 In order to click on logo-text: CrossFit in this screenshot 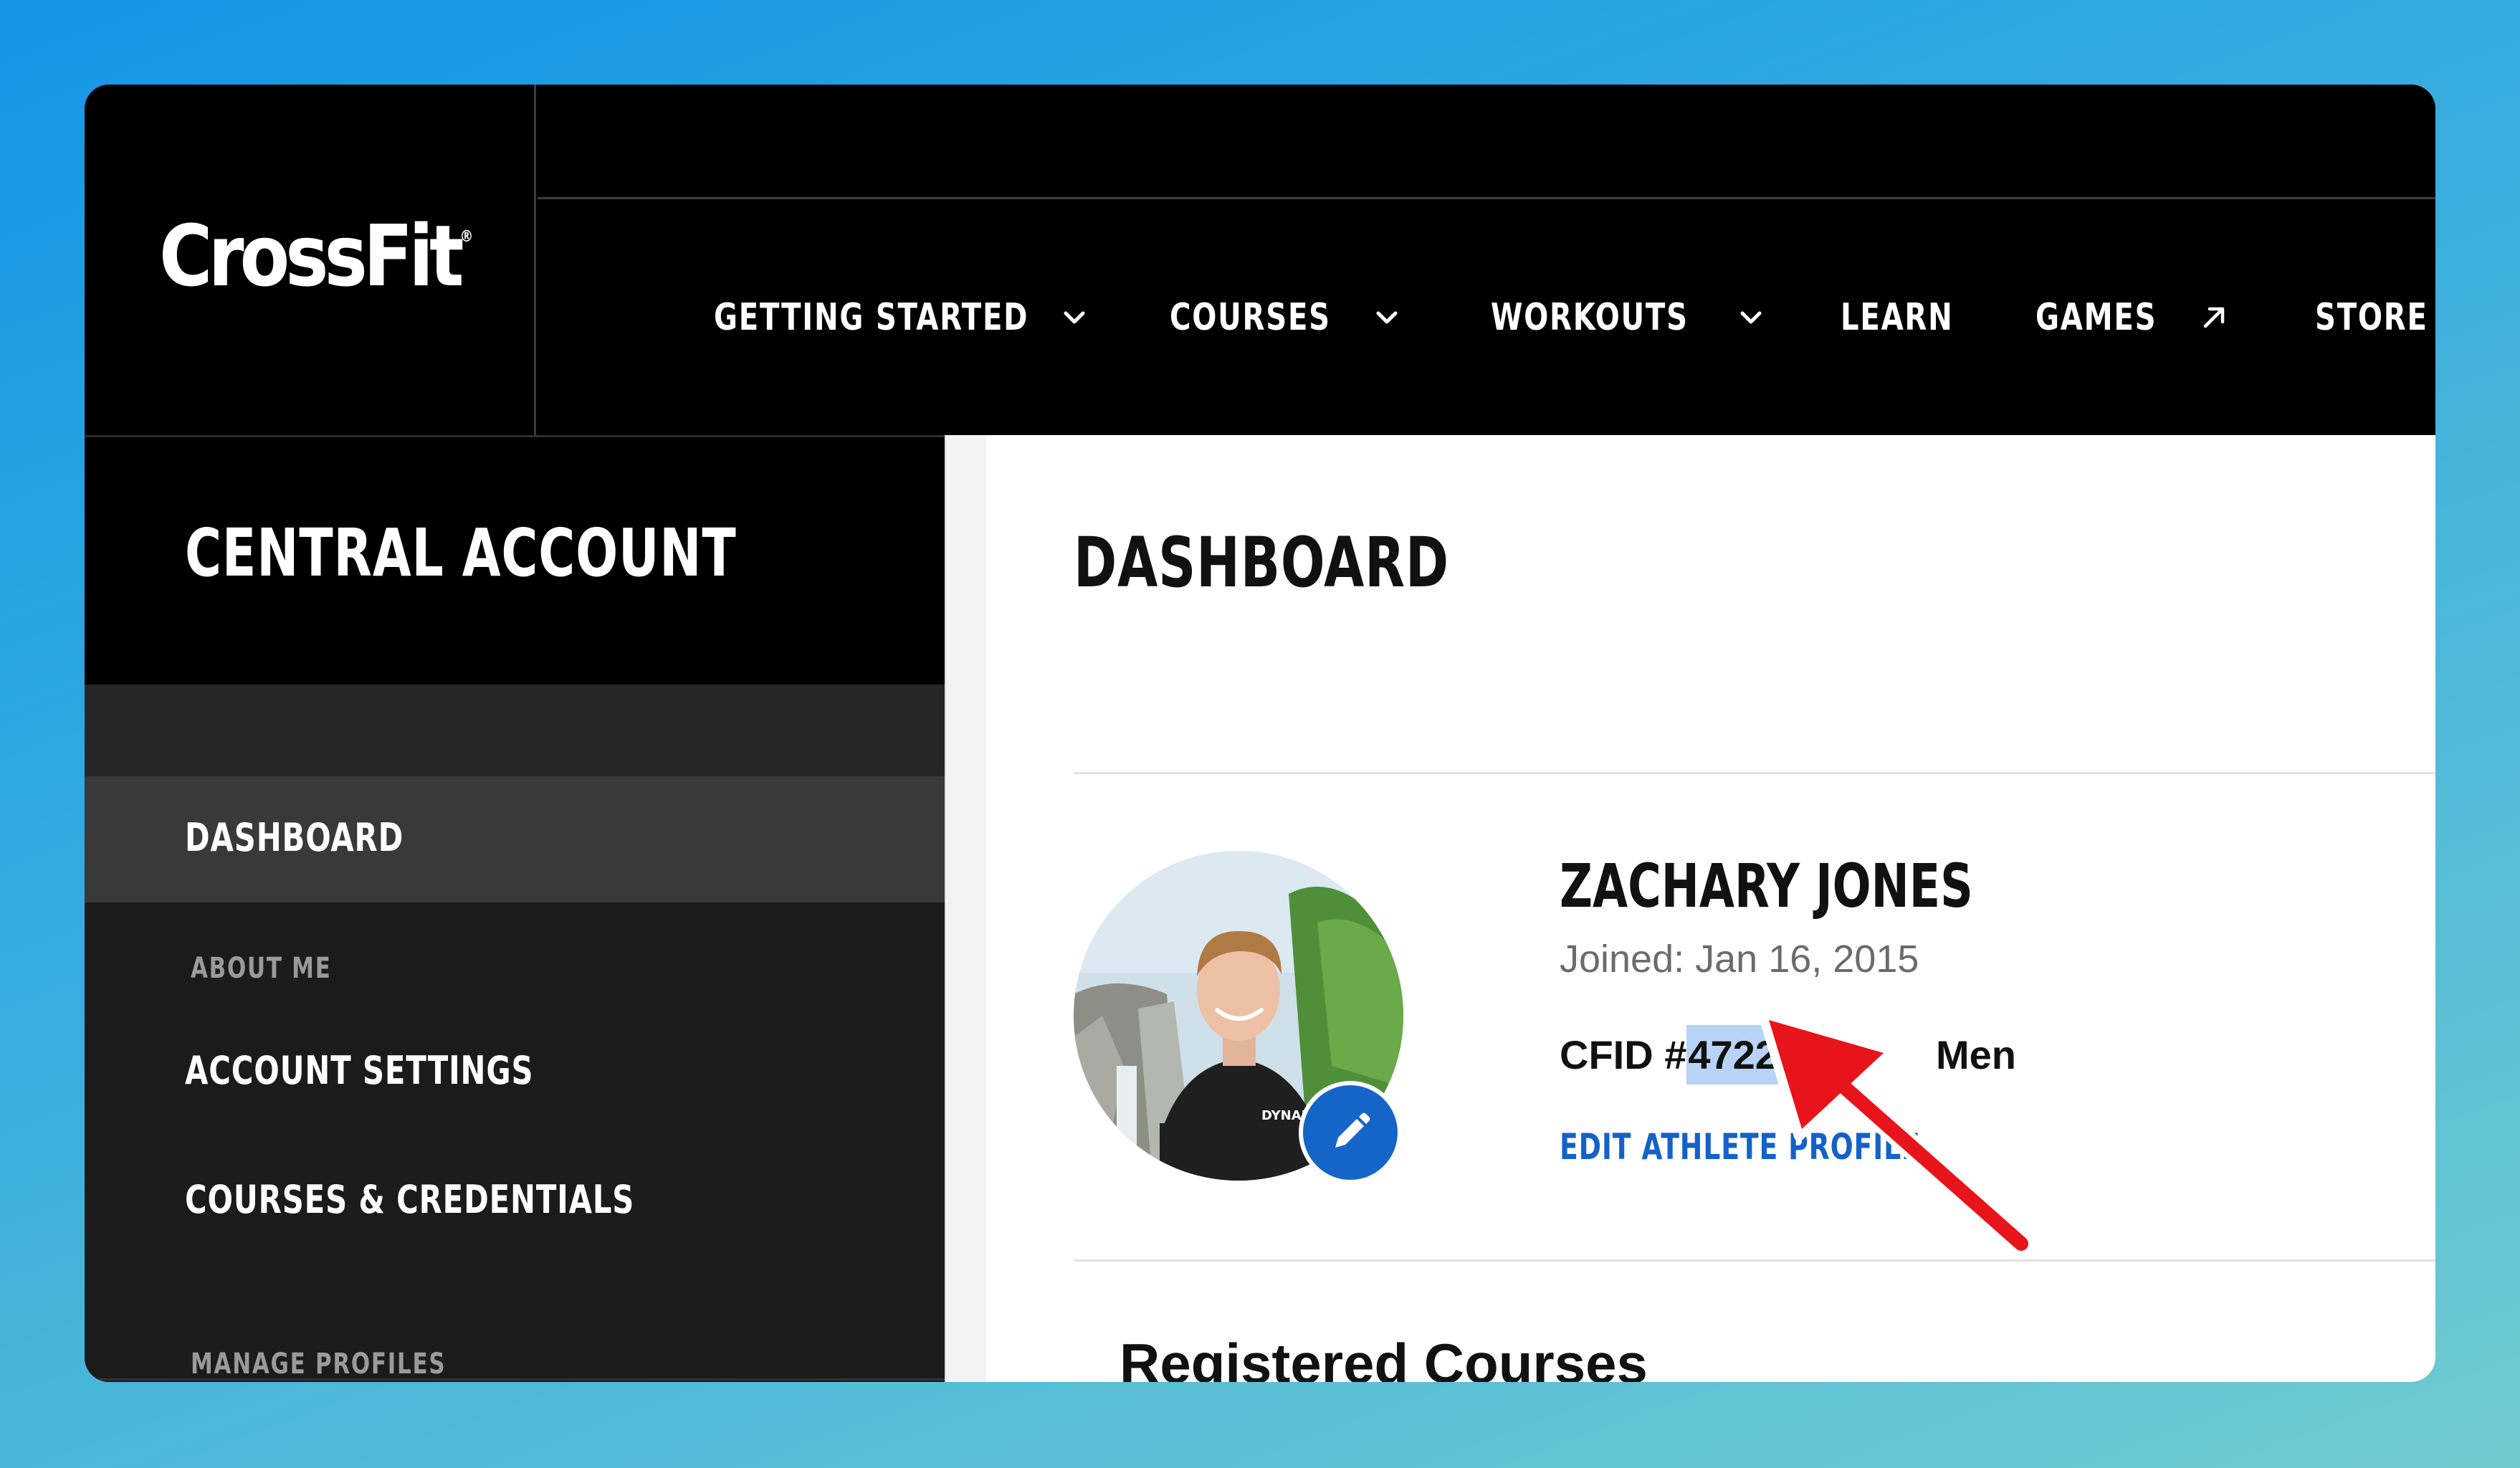, I will do `click(311, 255)`.